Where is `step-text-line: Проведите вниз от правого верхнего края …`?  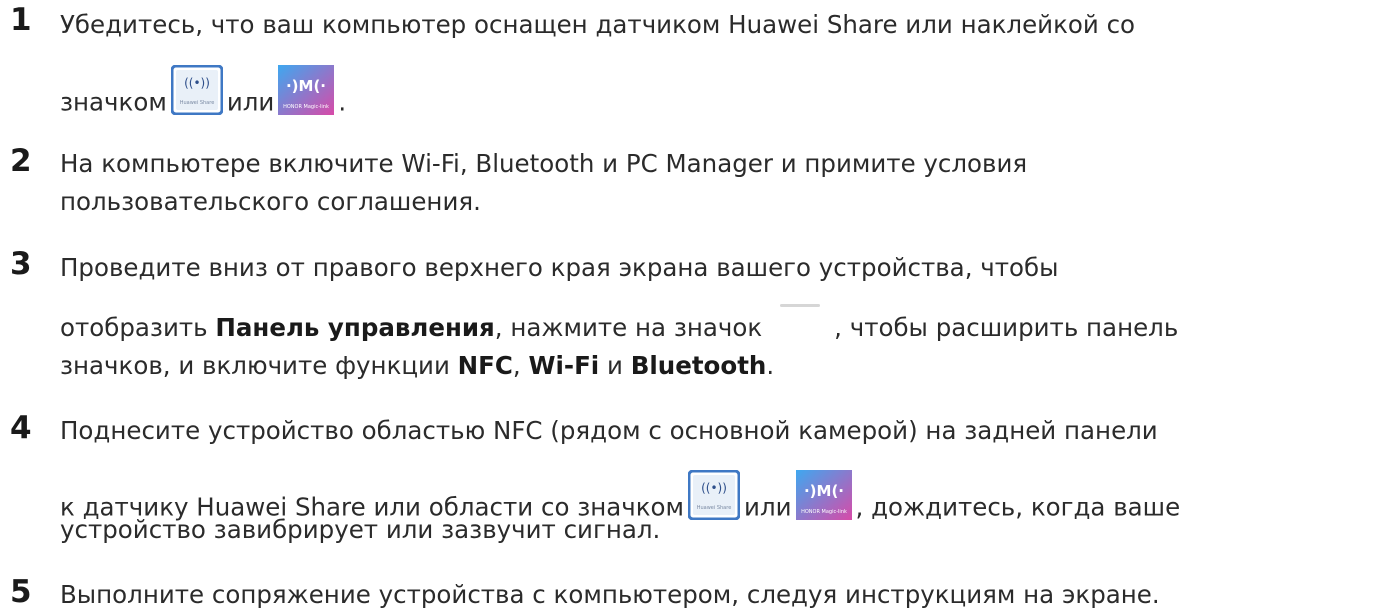 step-text-line: Проведите вниз от правого верхнего края … is located at coordinates (559, 267).